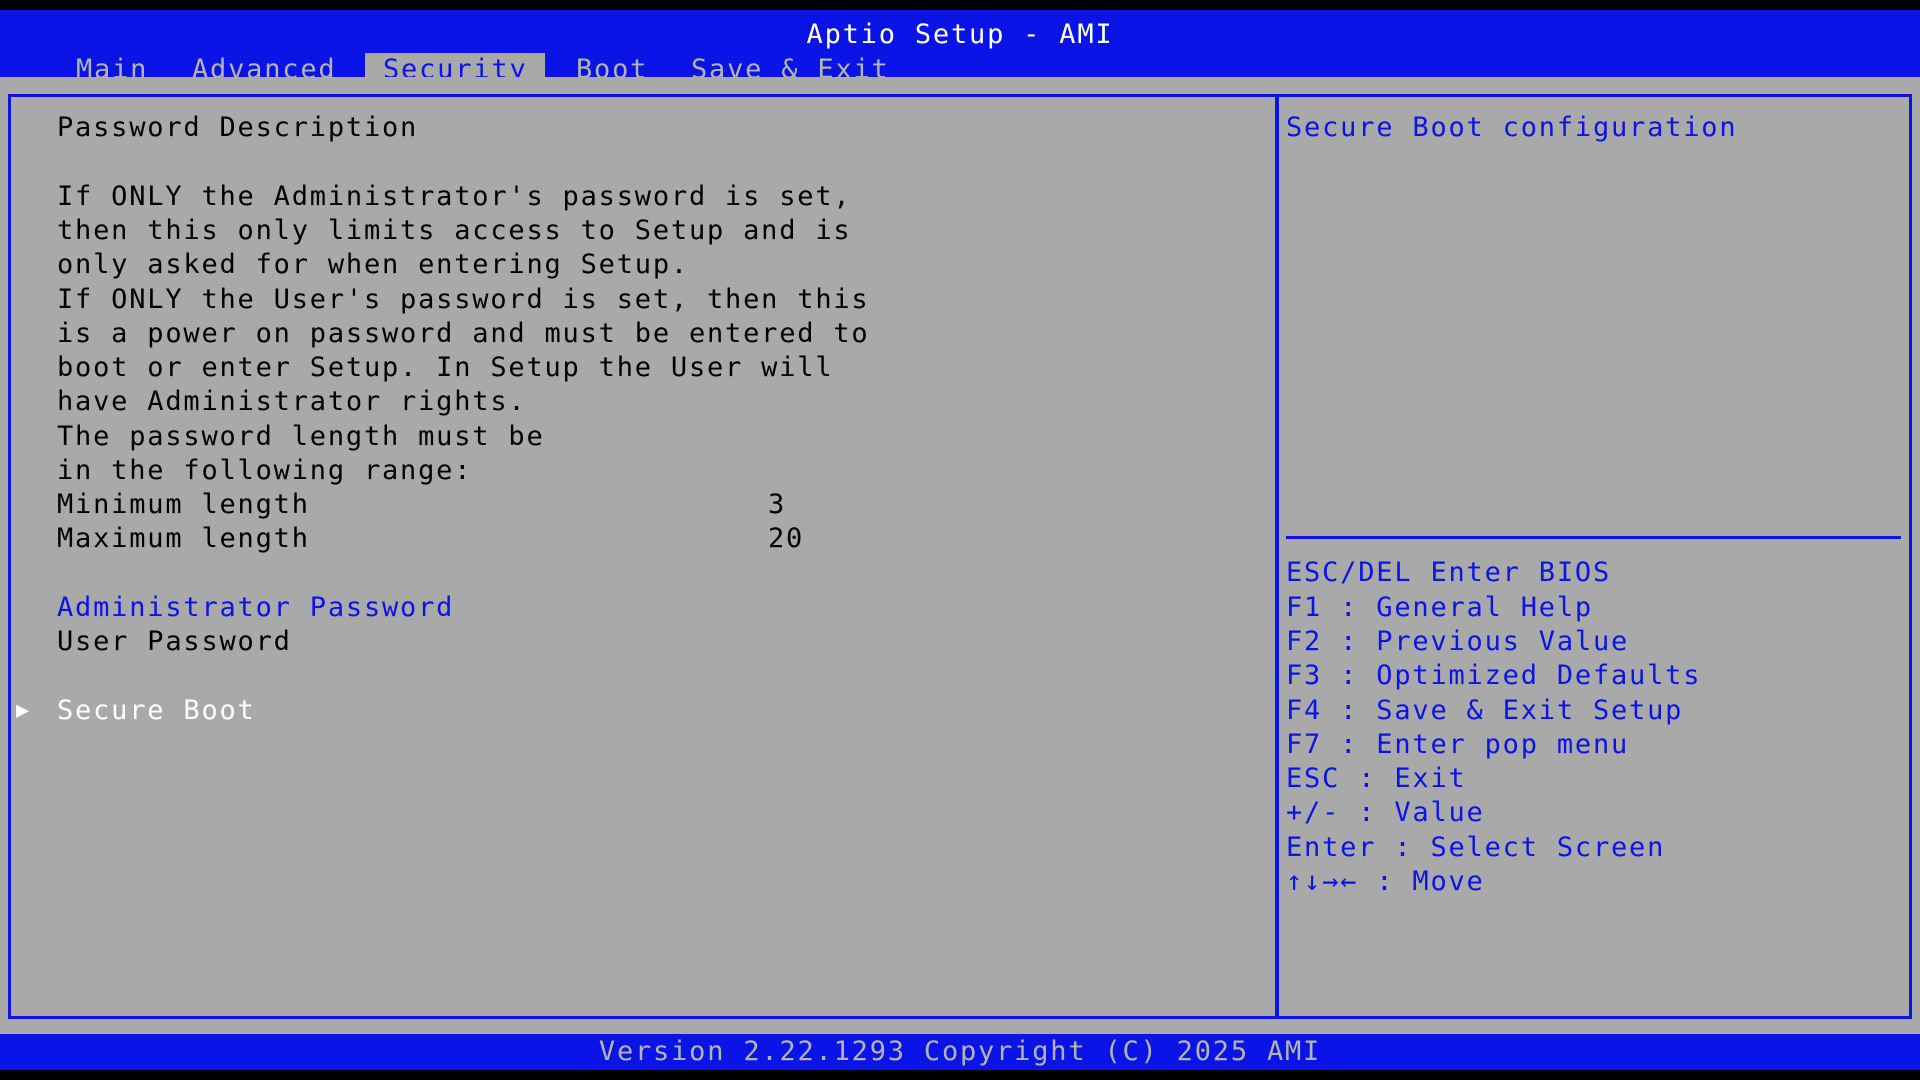 This screenshot has height=1080, width=1920. What do you see at coordinates (183, 504) in the screenshot?
I see `minimum-length-label: Minimum length` at bounding box center [183, 504].